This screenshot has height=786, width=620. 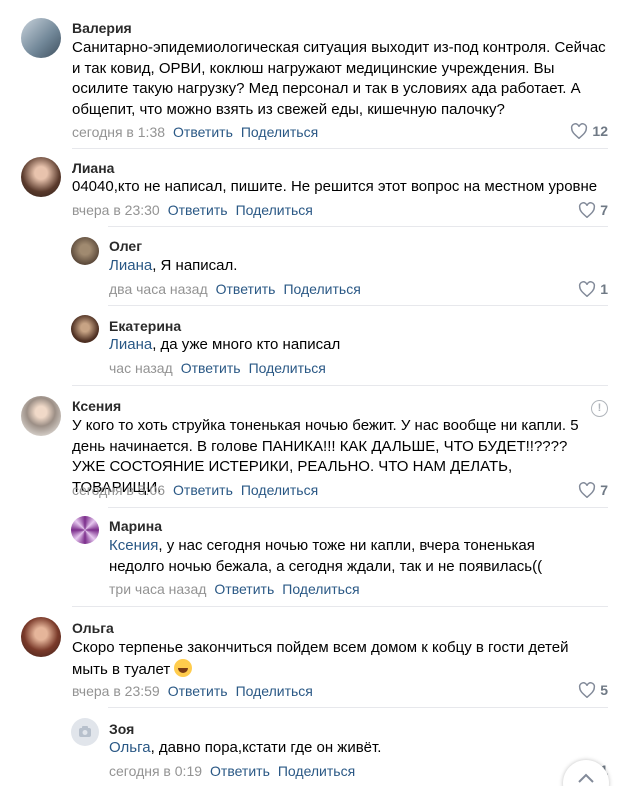 What do you see at coordinates (586, 778) in the screenshot?
I see `chevron-up-icon` at bounding box center [586, 778].